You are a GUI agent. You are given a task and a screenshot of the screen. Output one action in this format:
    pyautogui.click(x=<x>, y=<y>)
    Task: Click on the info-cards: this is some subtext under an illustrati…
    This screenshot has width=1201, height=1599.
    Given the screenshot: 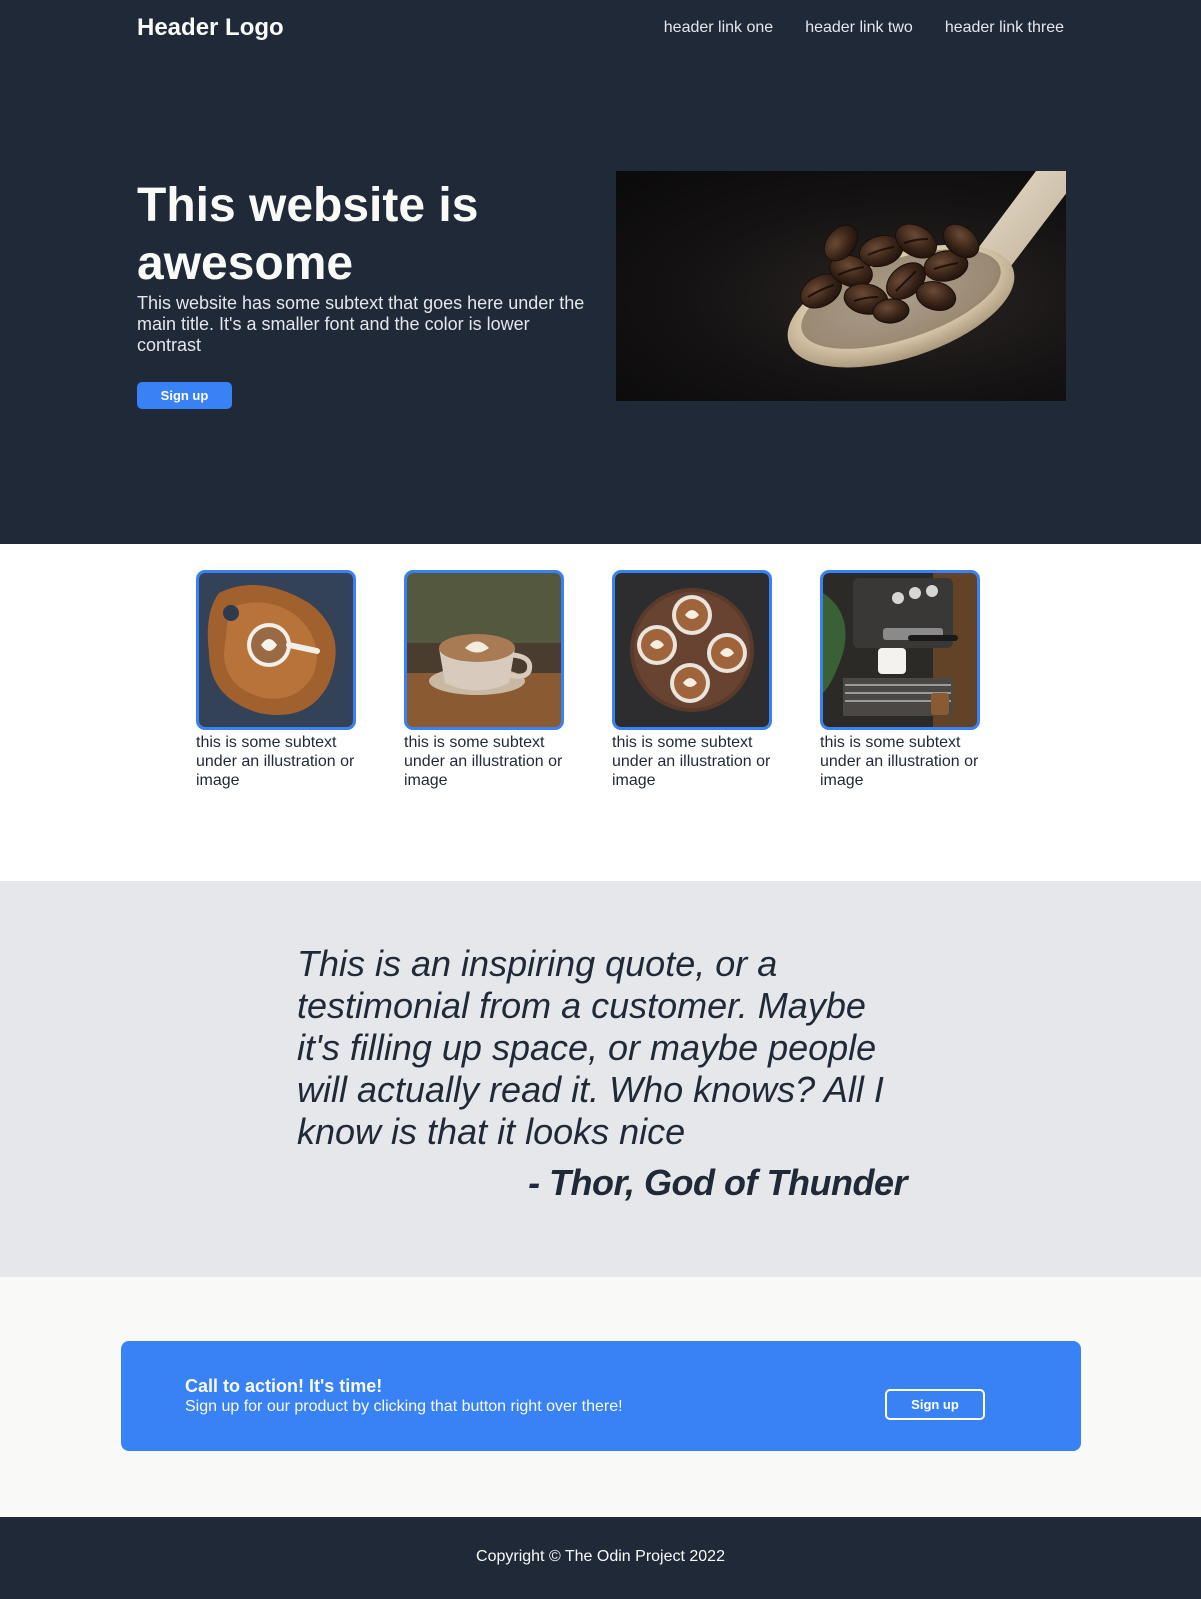 What is the action you would take?
    pyautogui.click(x=588, y=680)
    